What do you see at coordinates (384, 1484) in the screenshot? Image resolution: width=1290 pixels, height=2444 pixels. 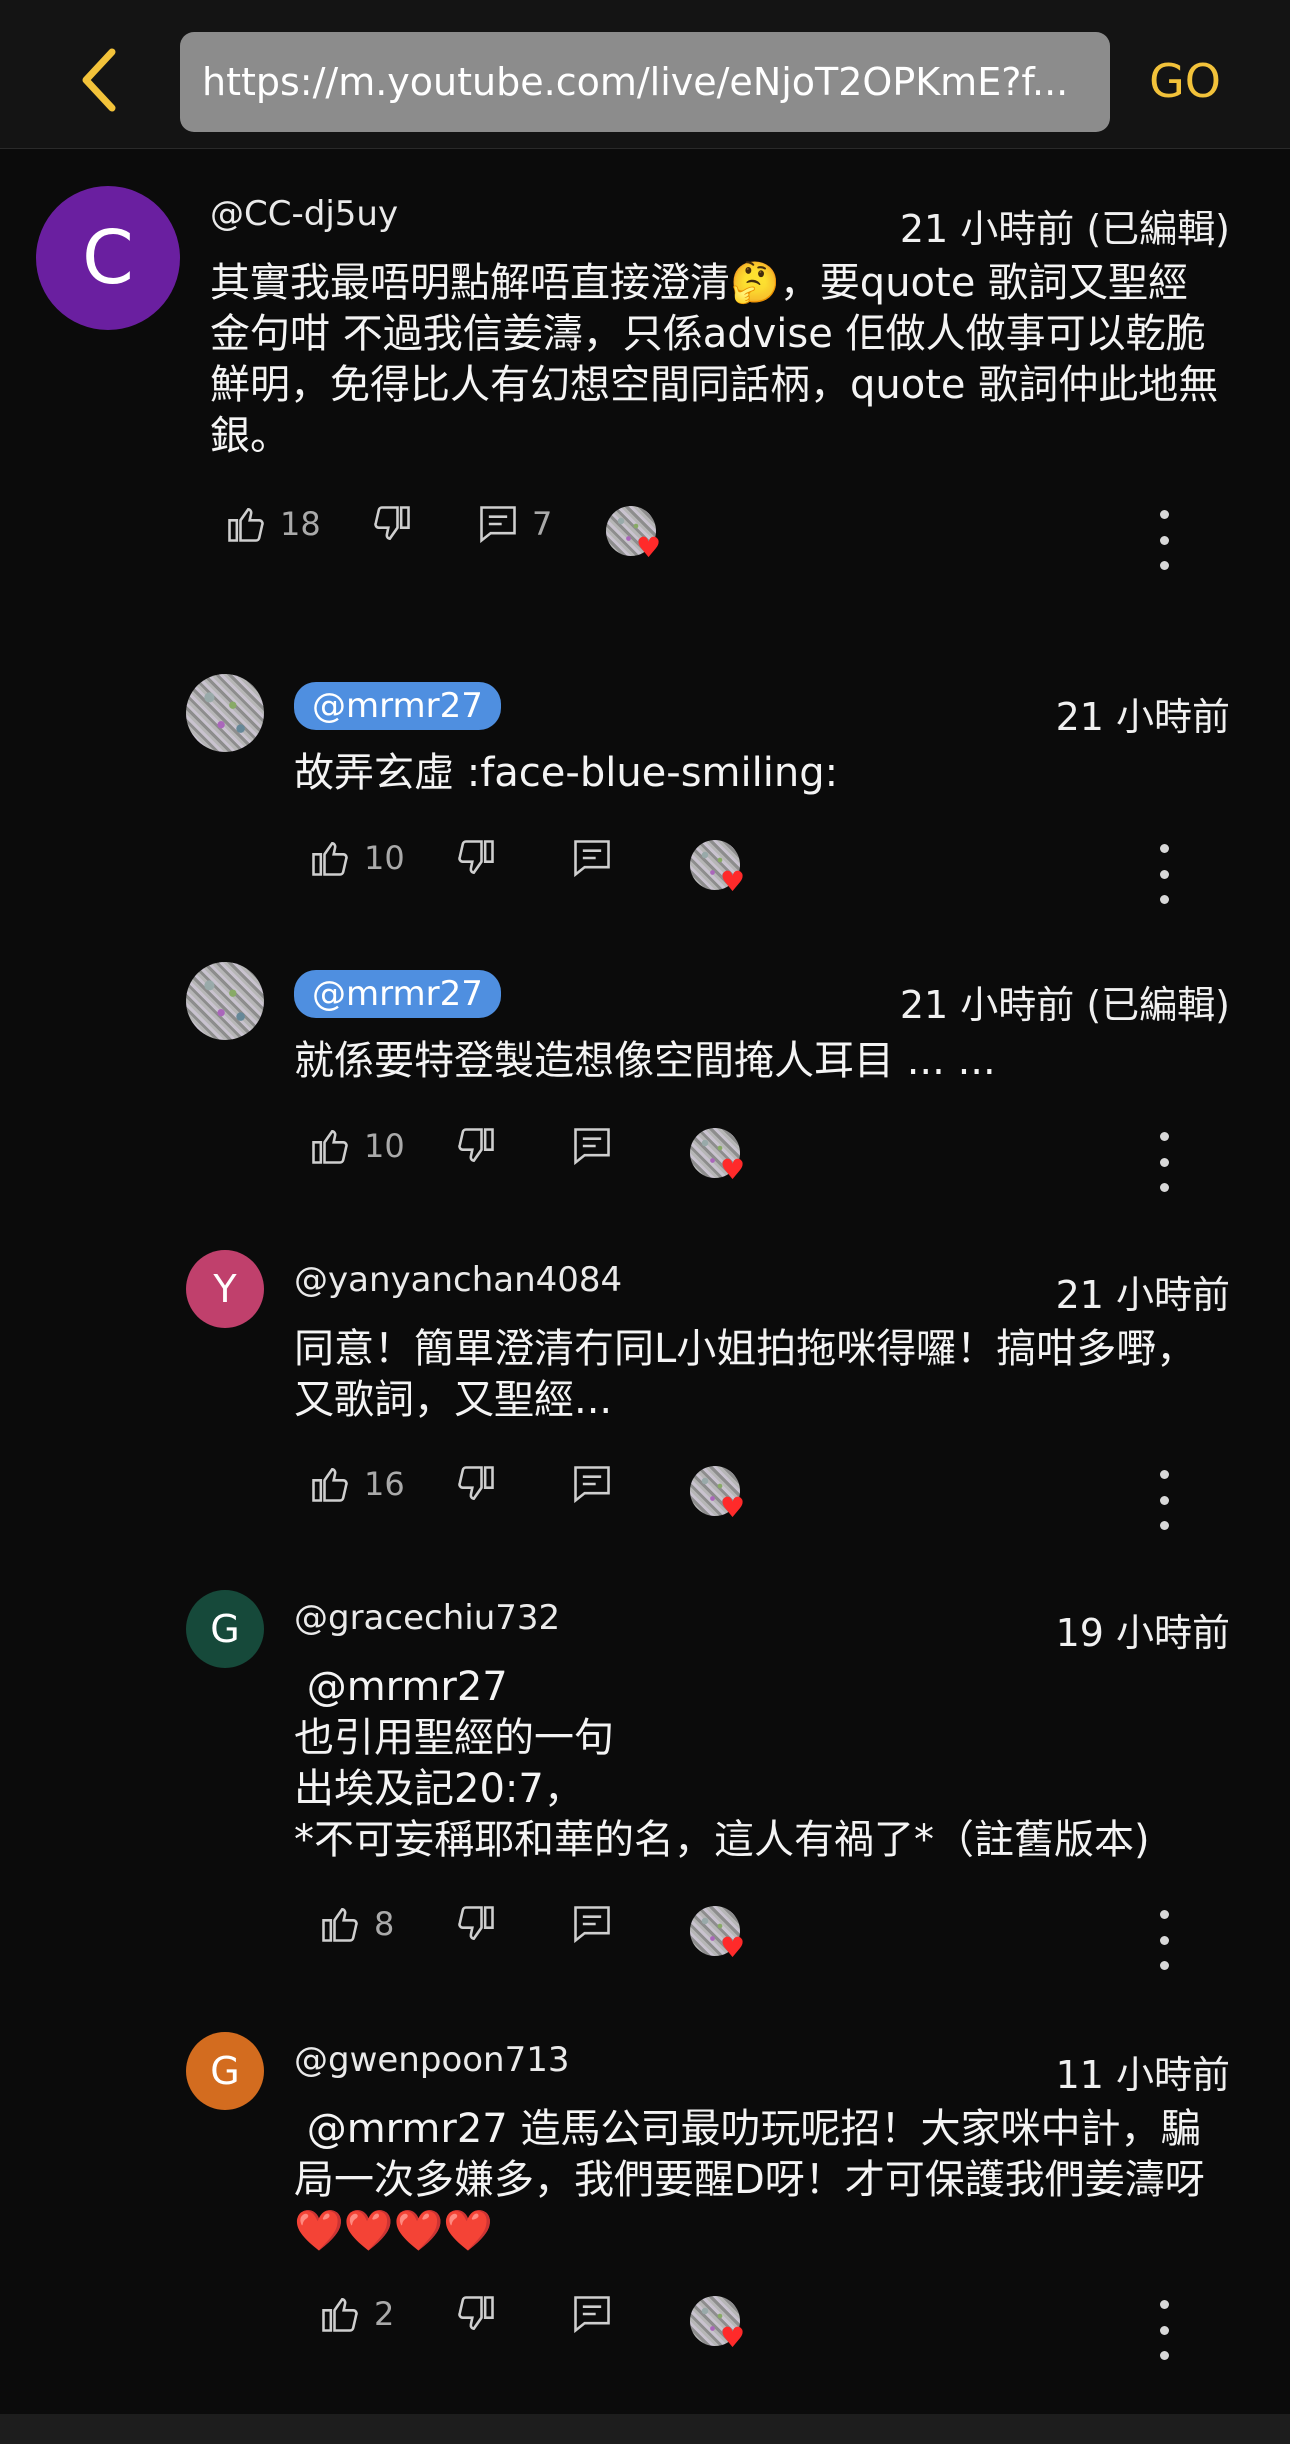 I see `like-count: 16` at bounding box center [384, 1484].